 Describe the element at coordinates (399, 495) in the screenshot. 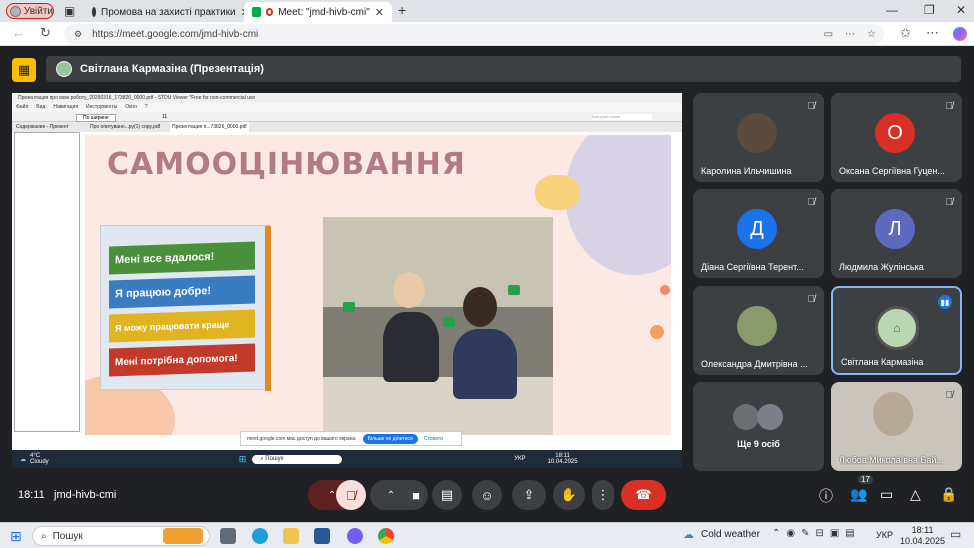

I see `camera-control: ⌃ ■` at that location.